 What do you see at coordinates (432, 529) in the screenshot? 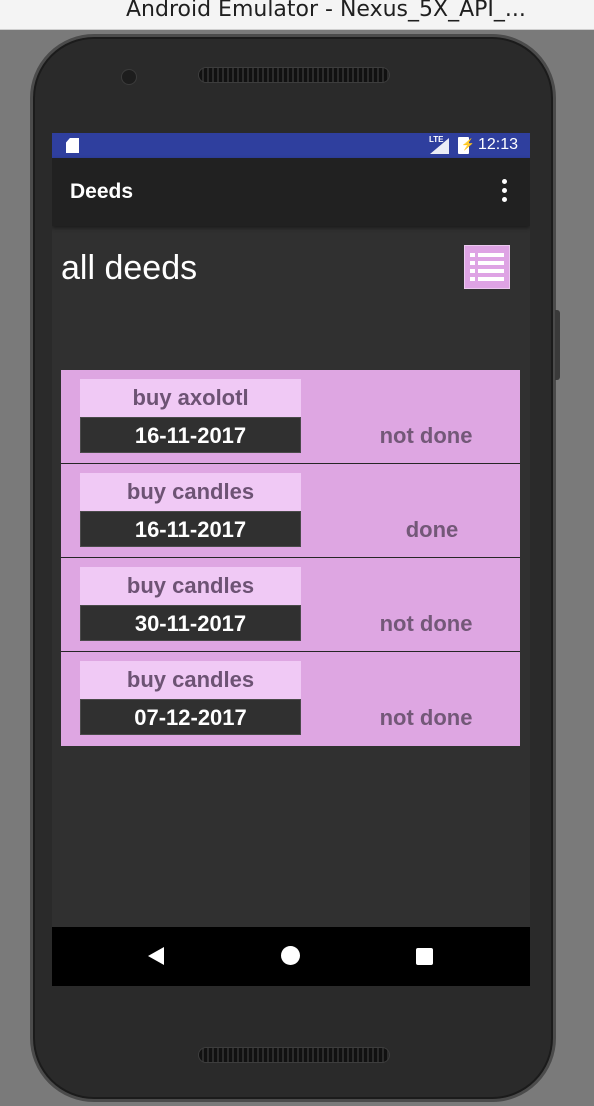
I see `deed-status: done` at bounding box center [432, 529].